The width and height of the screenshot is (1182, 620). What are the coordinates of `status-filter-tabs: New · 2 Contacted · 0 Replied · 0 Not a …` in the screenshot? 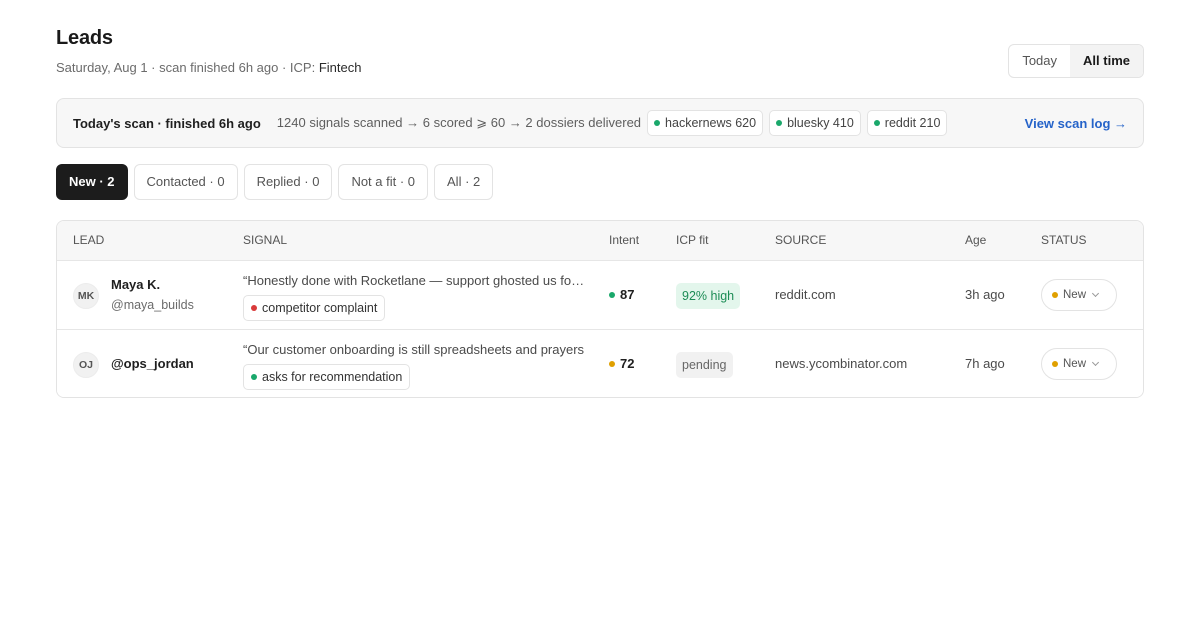 It's located at (275, 182).